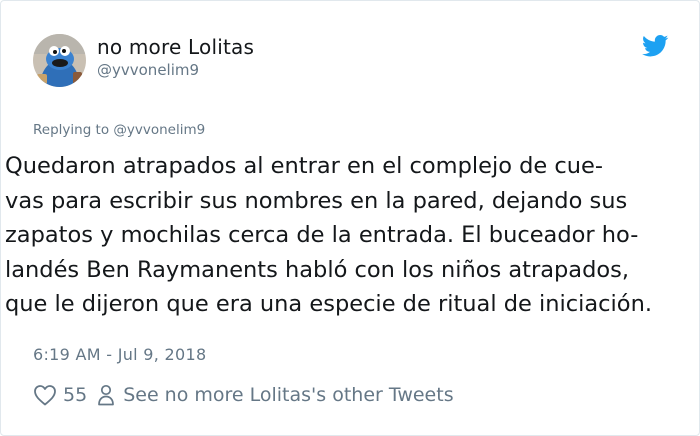 The height and width of the screenshot is (436, 700). Describe the element at coordinates (106, 395) in the screenshot. I see `person-icon` at that location.